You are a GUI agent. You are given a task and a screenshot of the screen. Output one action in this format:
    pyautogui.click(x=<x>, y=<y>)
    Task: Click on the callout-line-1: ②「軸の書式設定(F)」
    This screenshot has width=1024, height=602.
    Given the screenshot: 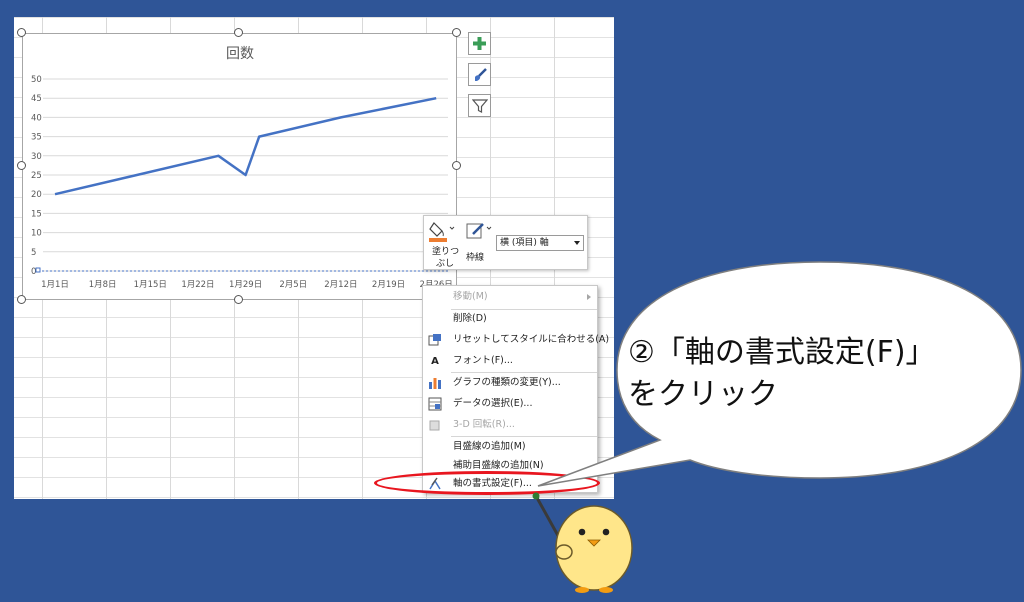 What is the action you would take?
    pyautogui.click(x=782, y=352)
    